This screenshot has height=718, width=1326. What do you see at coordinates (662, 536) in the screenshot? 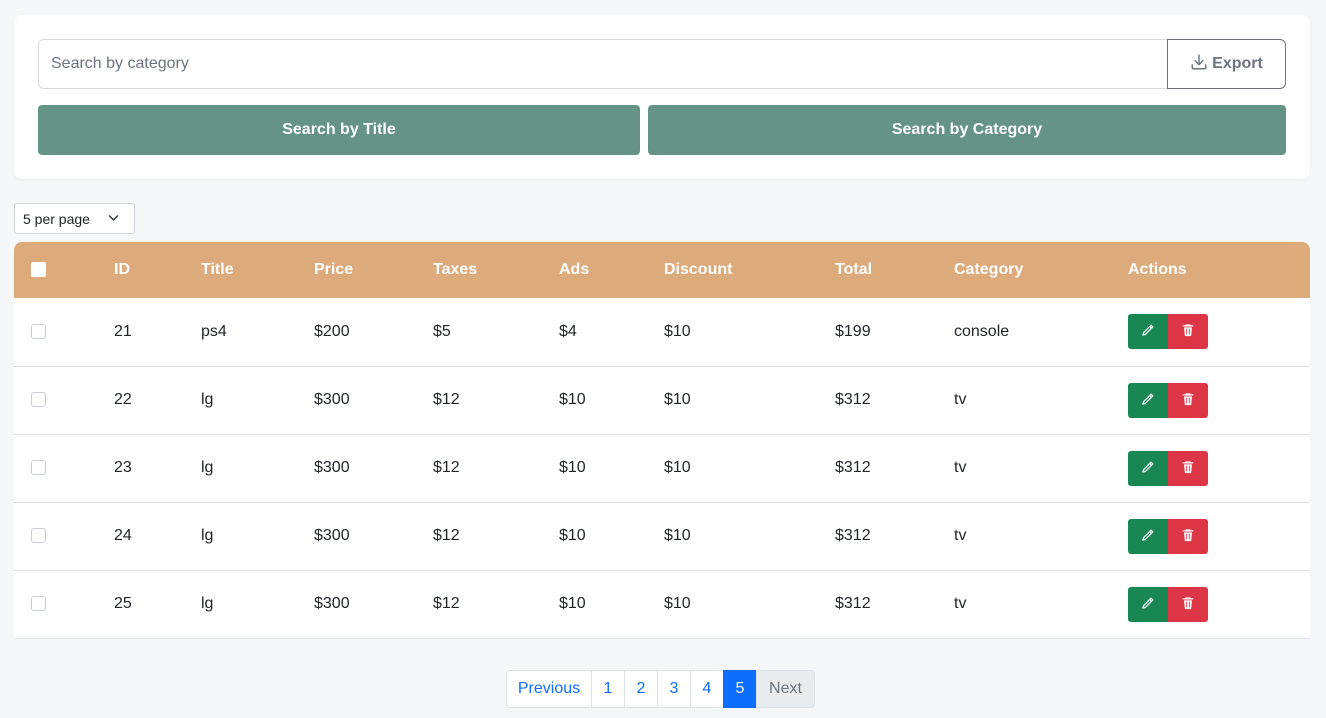
I see `table-row: 24 lg $300 $12 $10 $10 $312 tv` at bounding box center [662, 536].